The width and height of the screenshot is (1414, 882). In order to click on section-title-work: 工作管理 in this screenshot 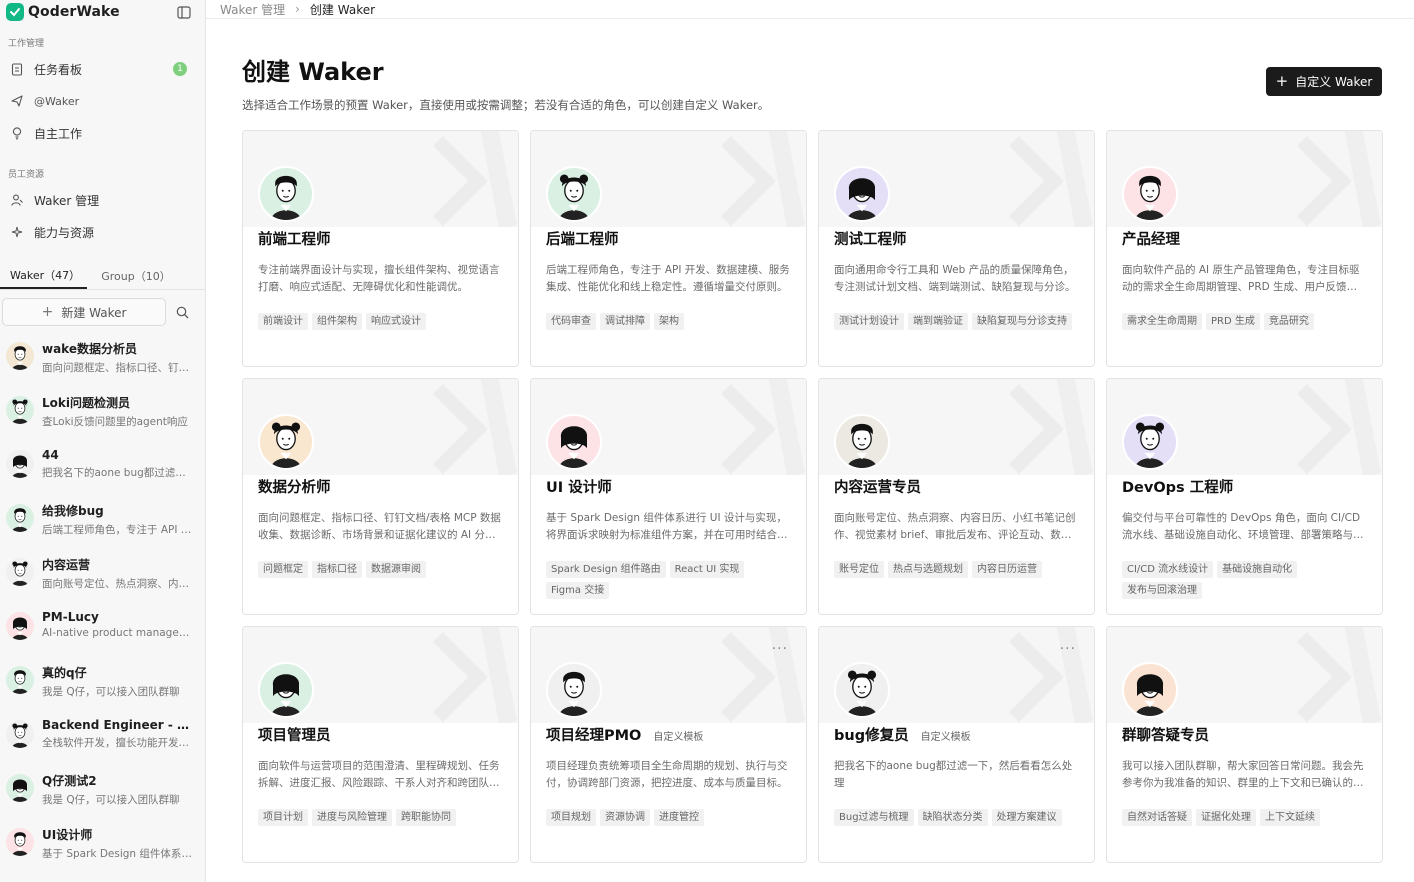, I will do `click(26, 44)`.